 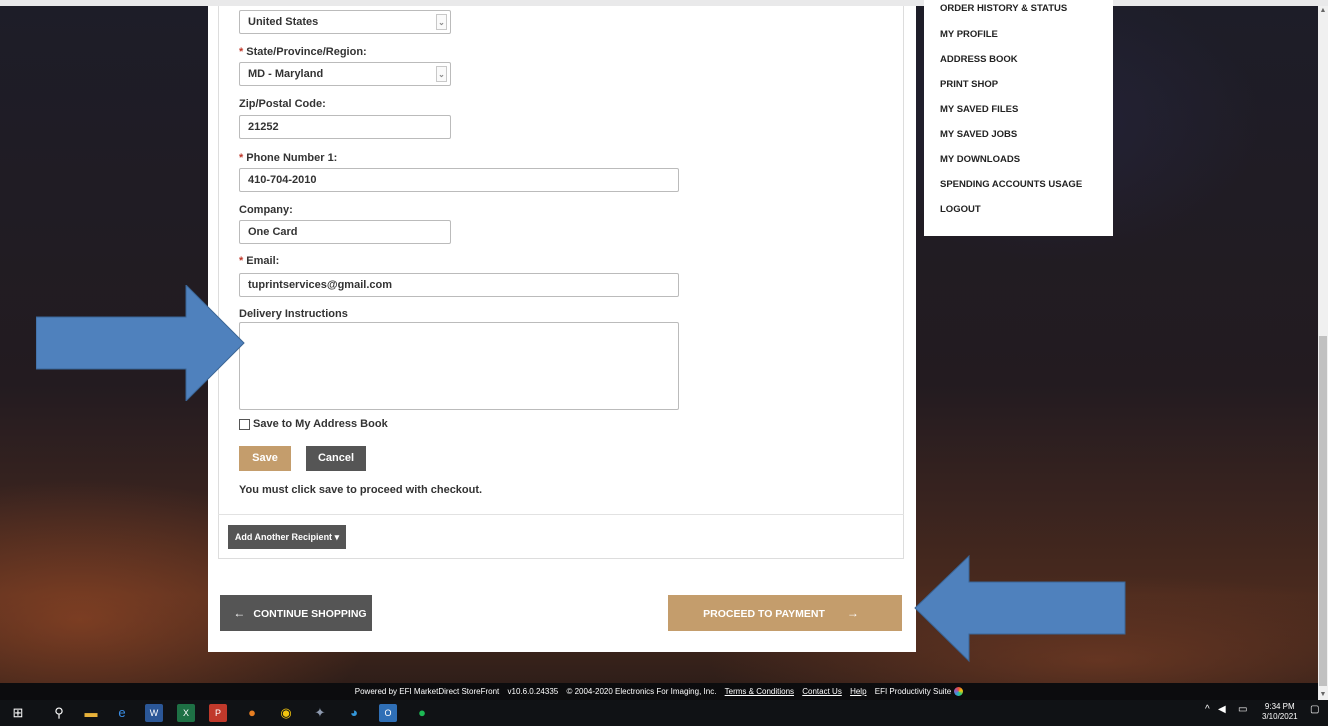 I want to click on divider, so click(x=561, y=514).